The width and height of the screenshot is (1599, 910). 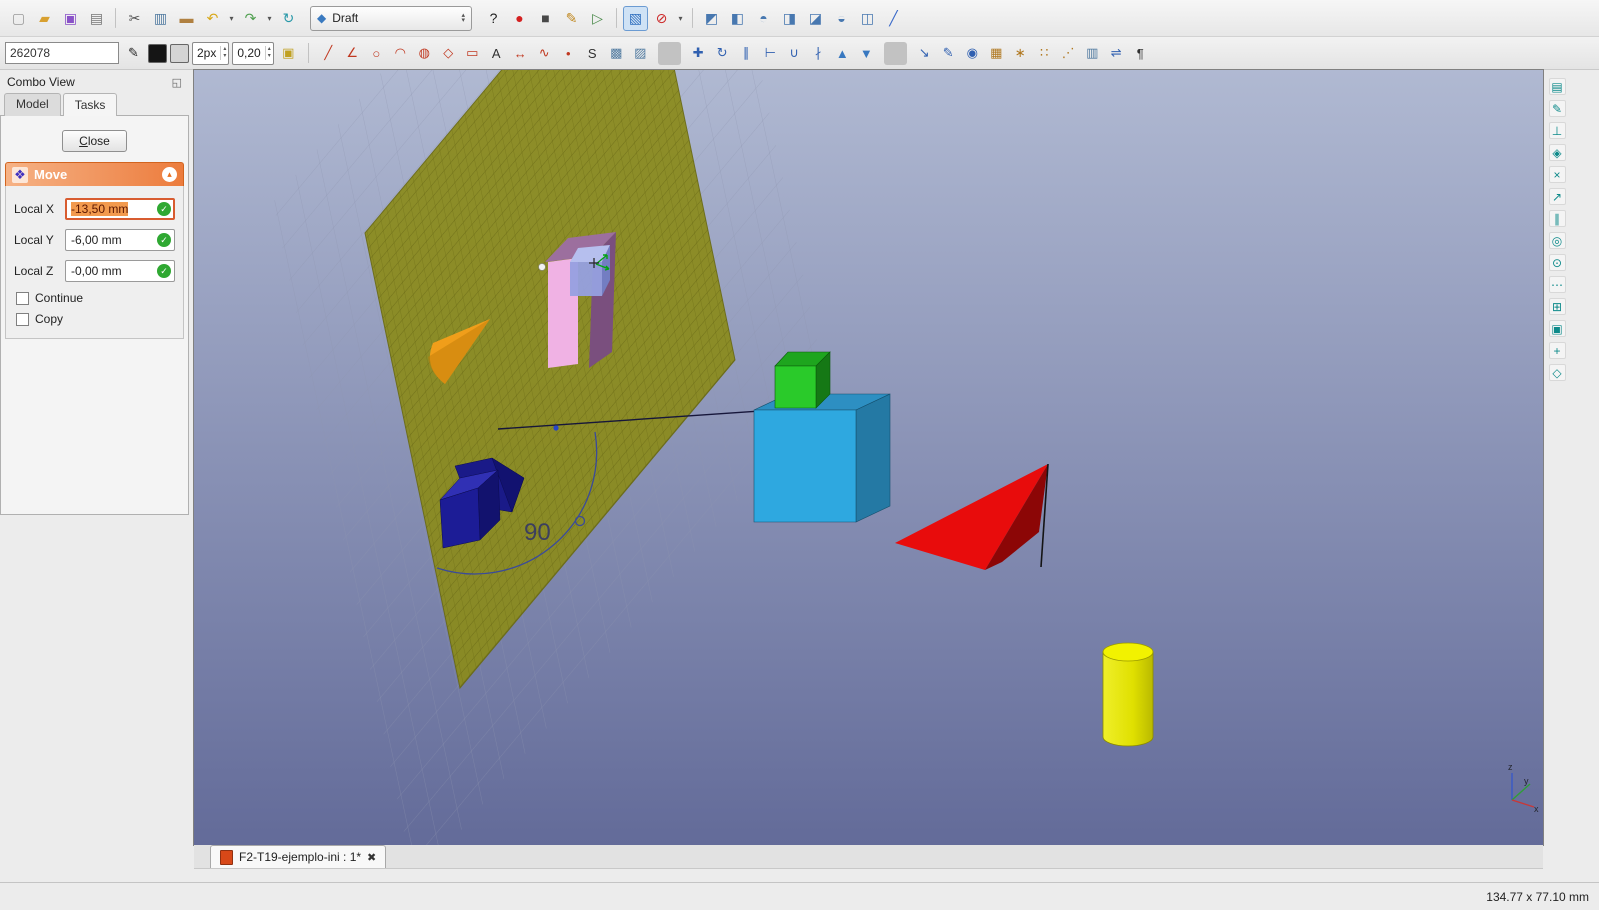 I want to click on draft-move-button: ✚, so click(x=698, y=53).